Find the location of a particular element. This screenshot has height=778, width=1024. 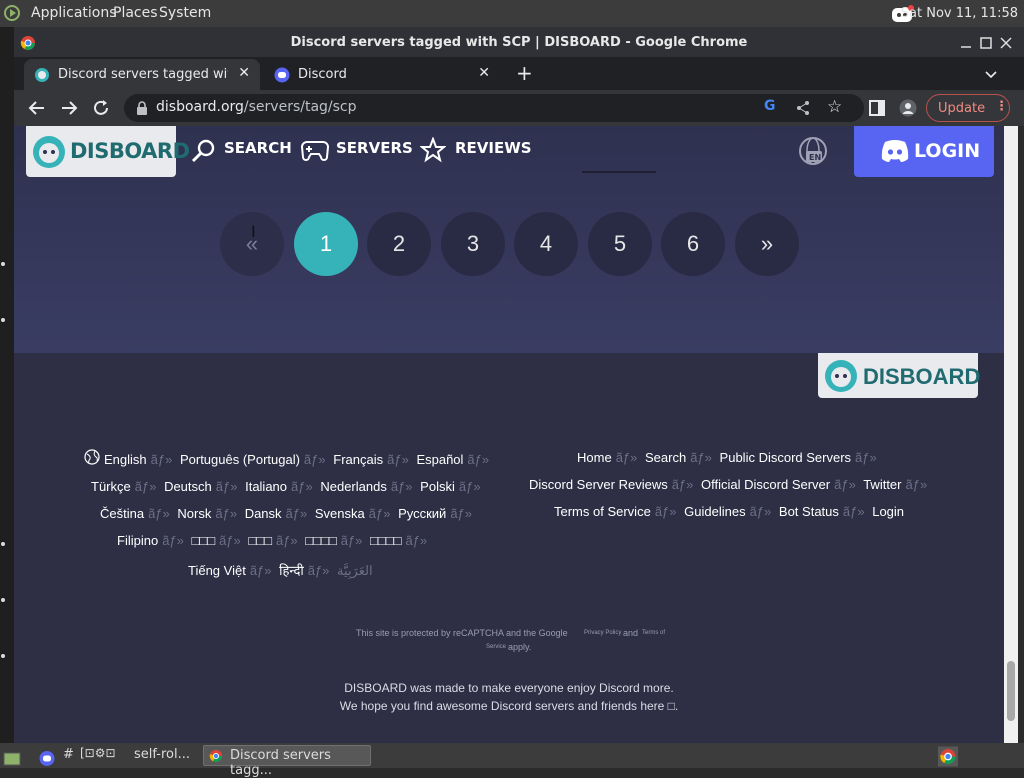

link-login: Login is located at coordinates (888, 511).